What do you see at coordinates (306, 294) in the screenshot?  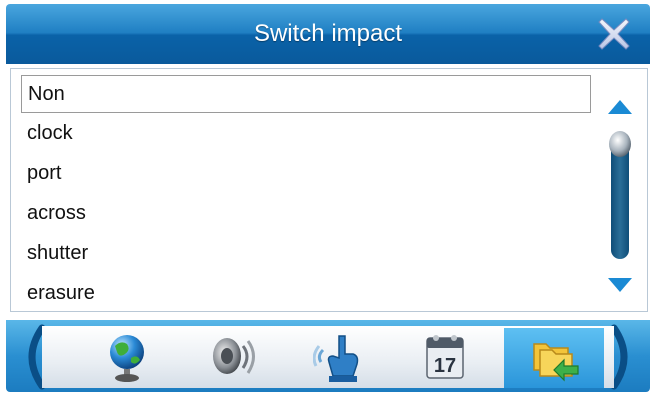 I see `list-item: erasure` at bounding box center [306, 294].